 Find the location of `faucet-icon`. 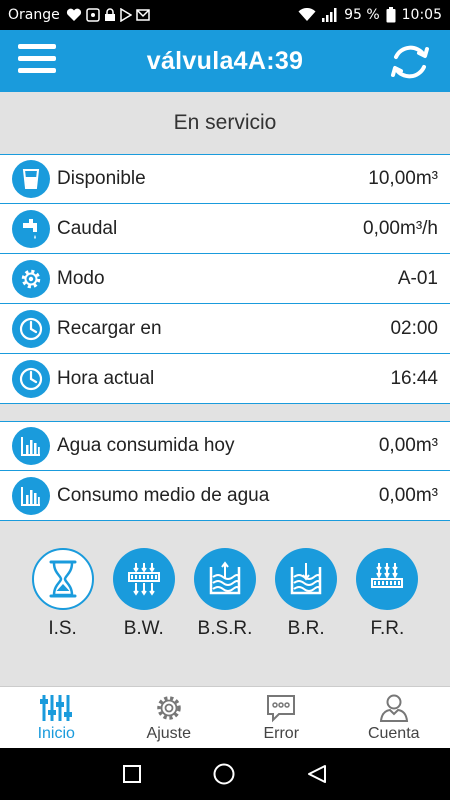

faucet-icon is located at coordinates (31, 228).